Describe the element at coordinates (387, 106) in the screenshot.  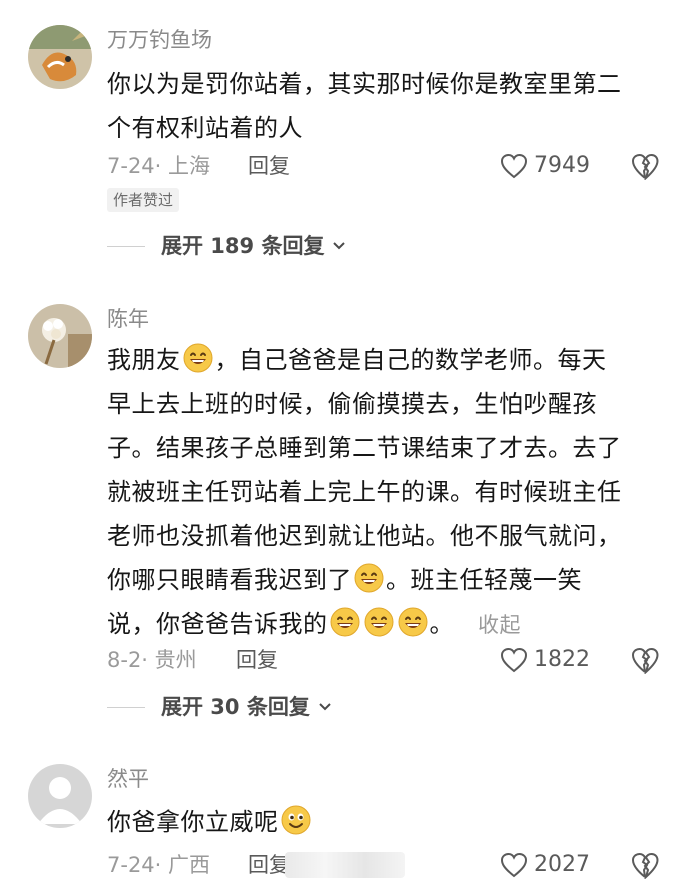
I see `comment-text: 你以为是罚你站着，其实那时候你是教室里第二 个有权利站着的人` at that location.